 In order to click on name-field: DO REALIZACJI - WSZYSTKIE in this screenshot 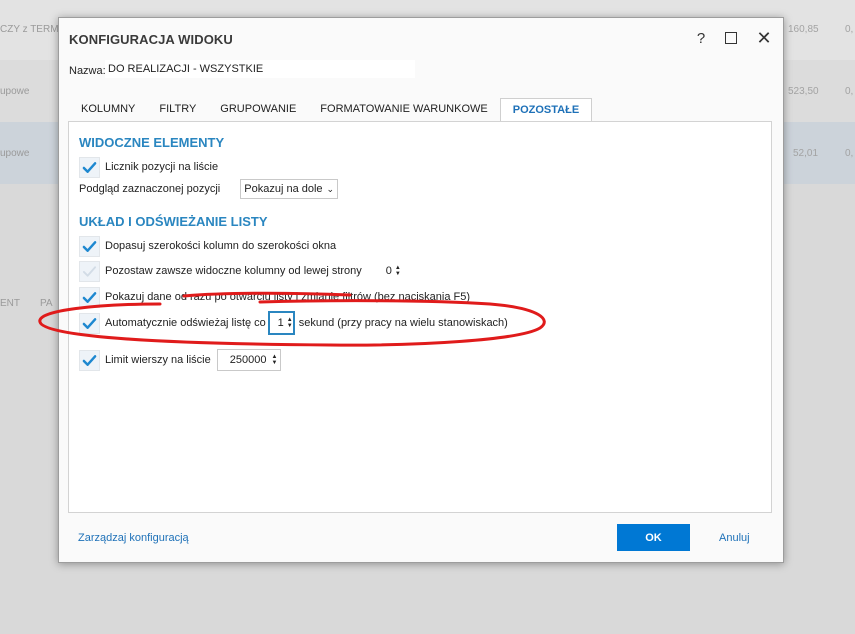, I will do `click(260, 69)`.